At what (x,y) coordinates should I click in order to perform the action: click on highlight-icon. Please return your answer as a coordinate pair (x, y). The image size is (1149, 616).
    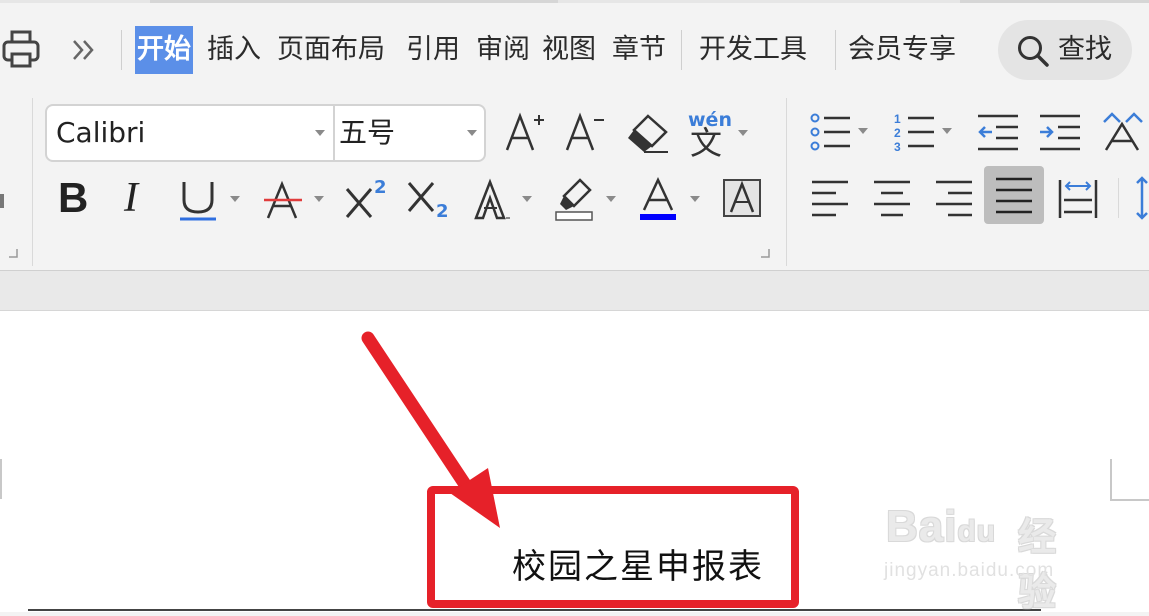
    Looking at the image, I should click on (575, 199).